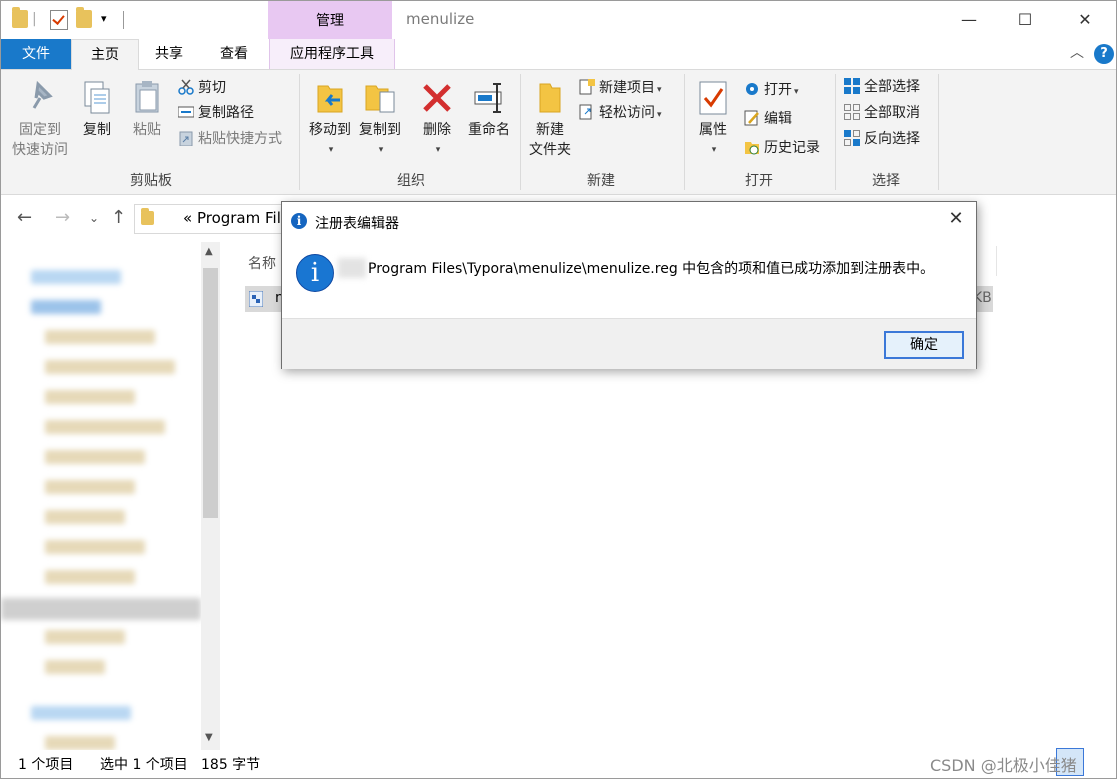 This screenshot has height=779, width=1117. I want to click on delete-x-icon, so click(437, 98).